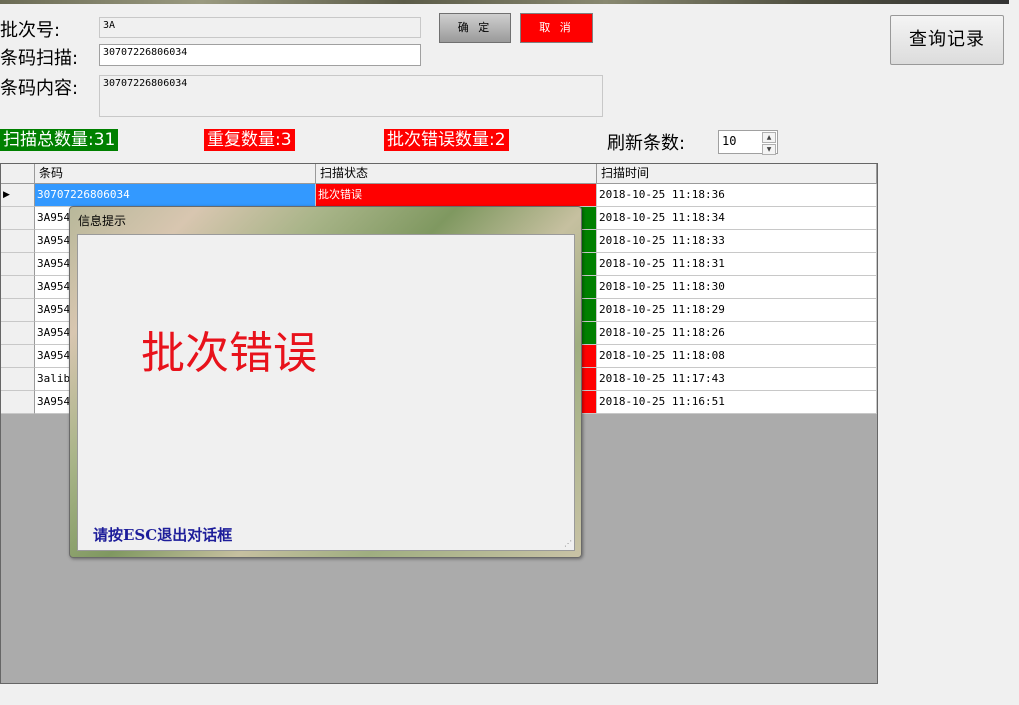  What do you see at coordinates (556, 28) in the screenshot?
I see `cancel-button: 取 消` at bounding box center [556, 28].